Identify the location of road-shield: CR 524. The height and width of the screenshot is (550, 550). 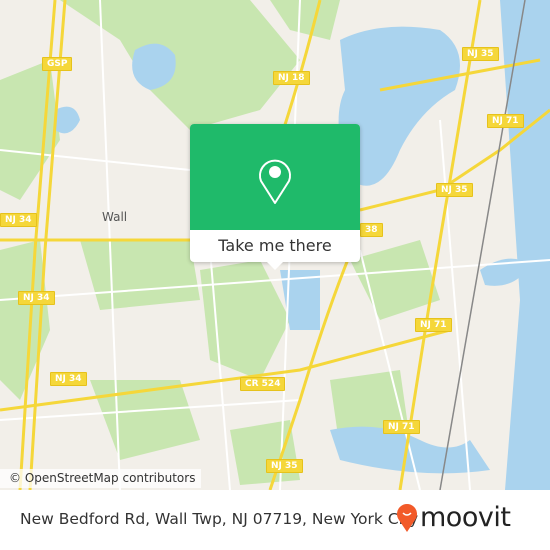
(263, 384).